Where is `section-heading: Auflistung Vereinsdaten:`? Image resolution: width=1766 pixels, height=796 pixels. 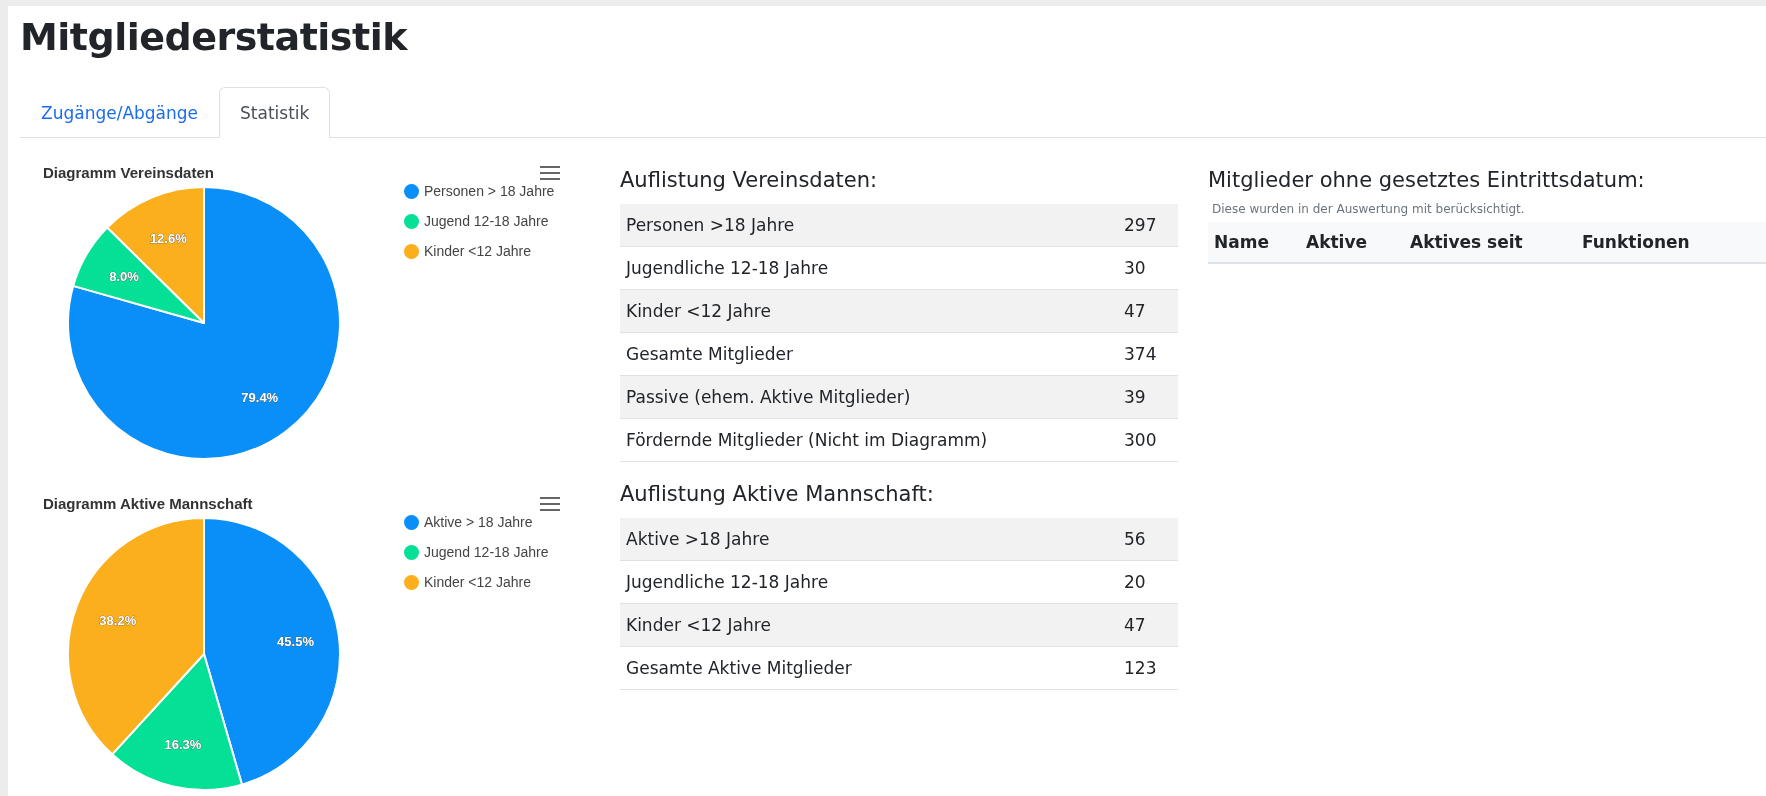 section-heading: Auflistung Vereinsdaten: is located at coordinates (749, 180).